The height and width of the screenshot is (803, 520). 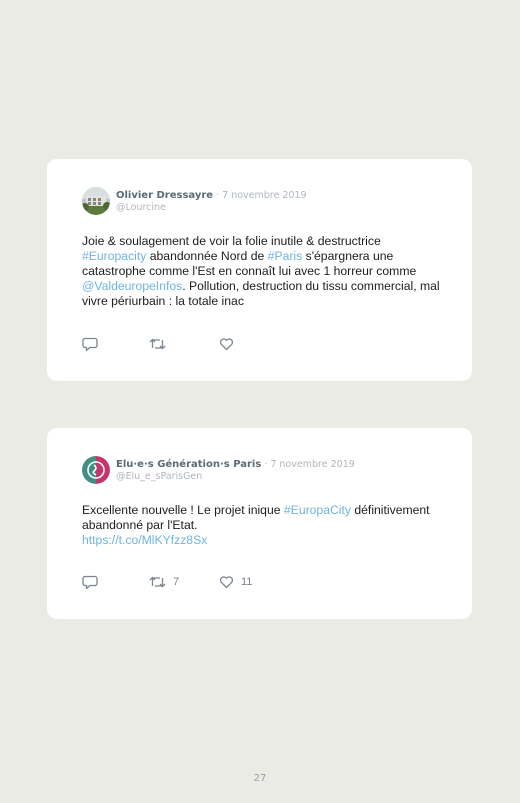 I want to click on author-line: Olivier Dressayre · 7 novembre 2019, so click(x=211, y=195).